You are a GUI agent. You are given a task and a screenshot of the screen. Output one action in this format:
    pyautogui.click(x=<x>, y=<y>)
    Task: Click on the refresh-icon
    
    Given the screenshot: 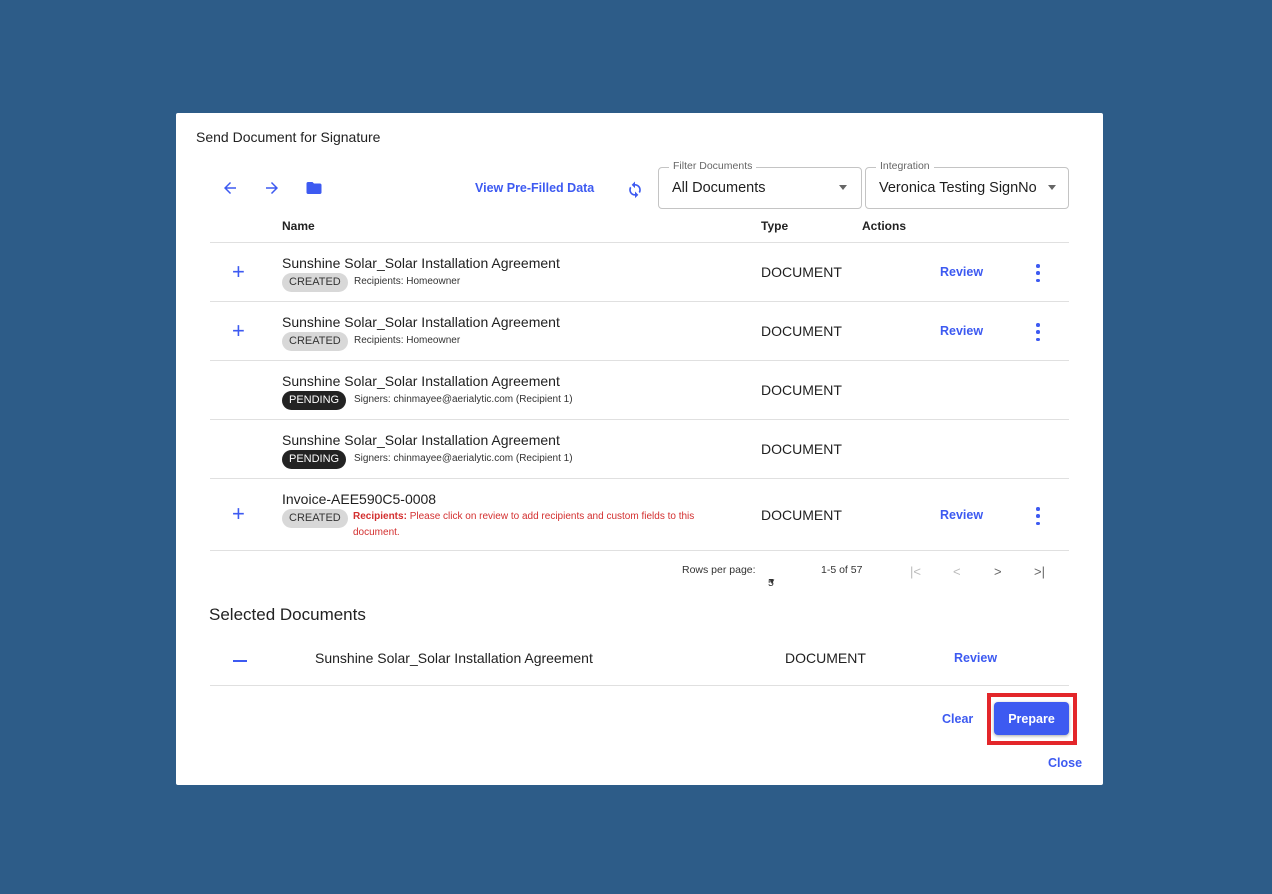 What is the action you would take?
    pyautogui.click(x=635, y=189)
    